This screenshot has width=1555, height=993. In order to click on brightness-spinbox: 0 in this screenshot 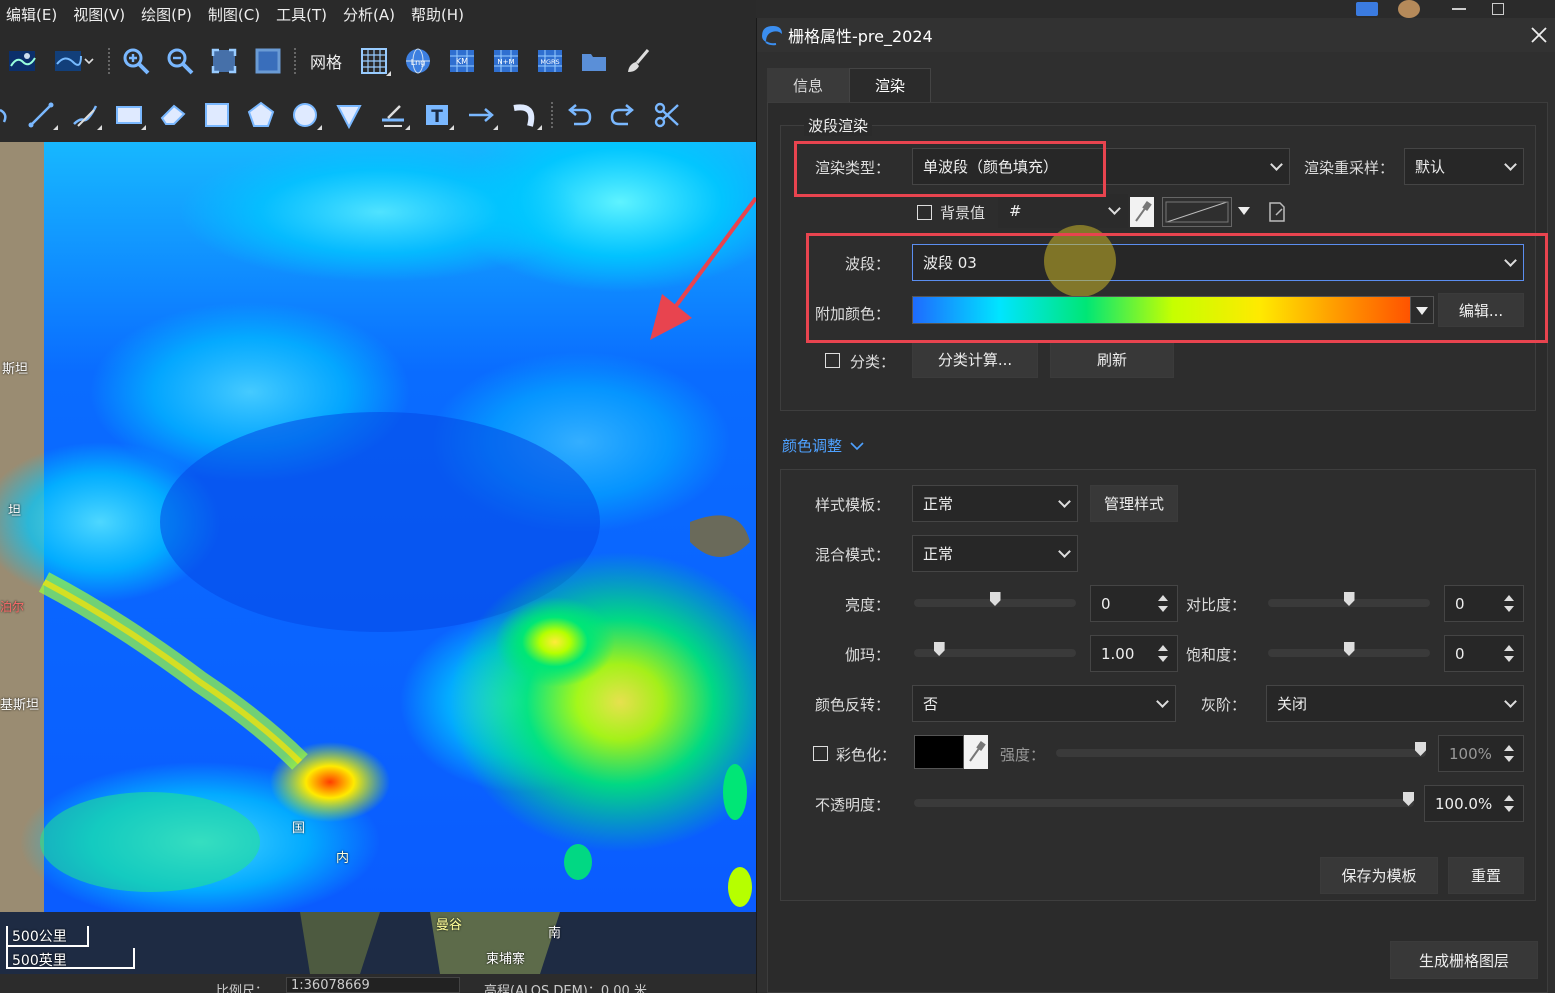, I will do `click(1134, 603)`.